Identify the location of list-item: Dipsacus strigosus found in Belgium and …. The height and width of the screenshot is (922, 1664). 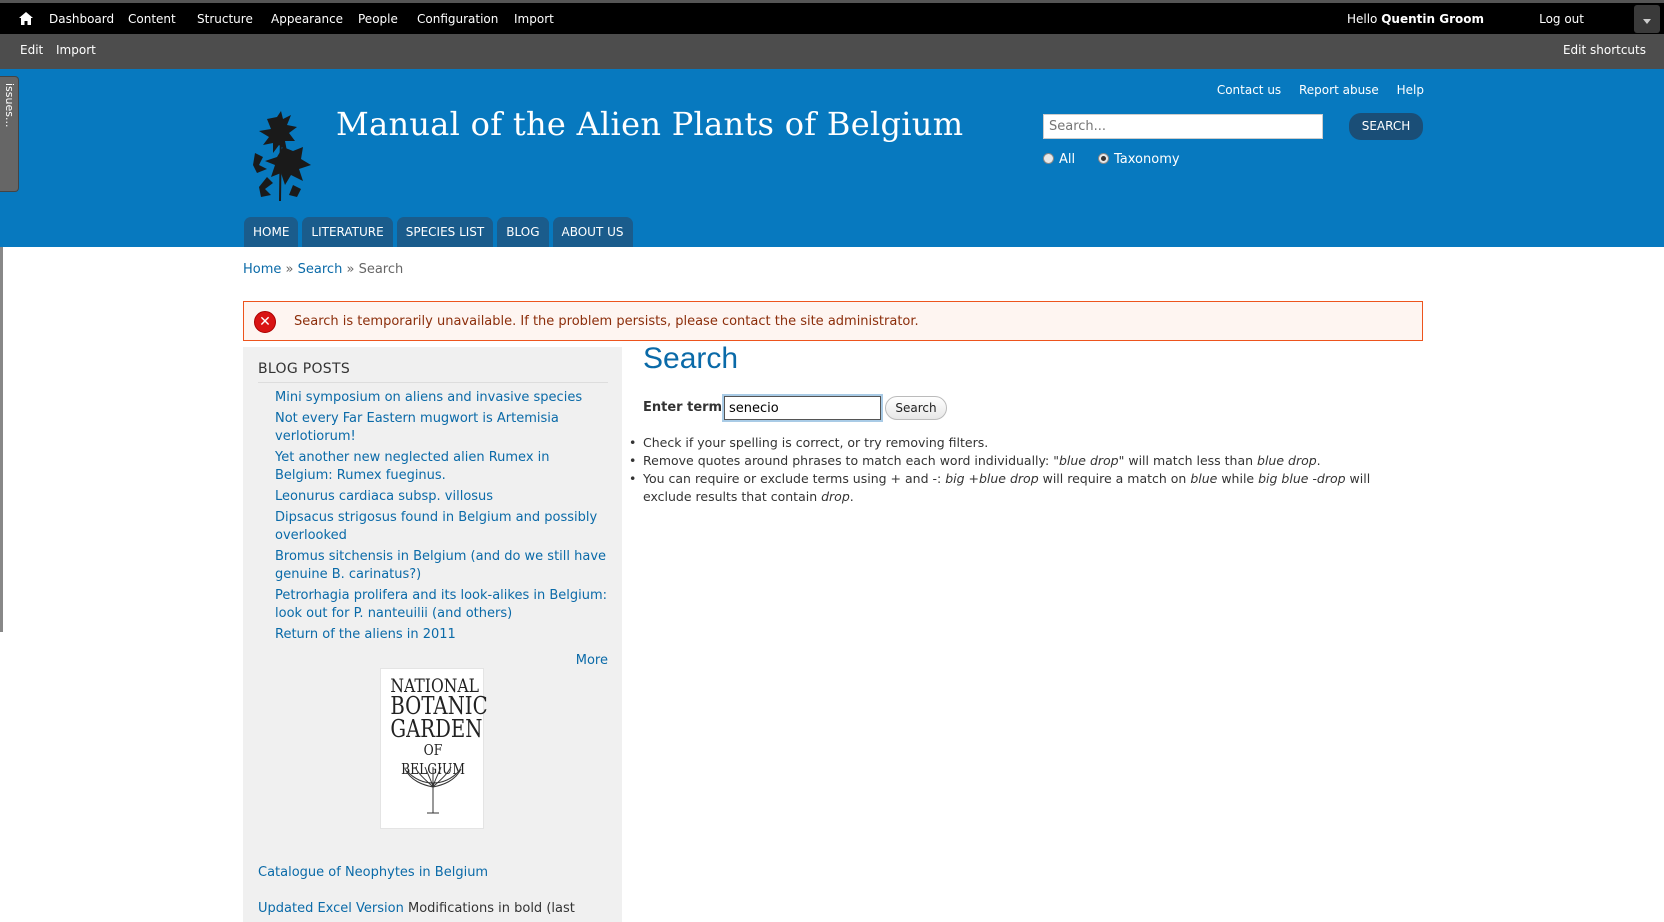
(442, 527).